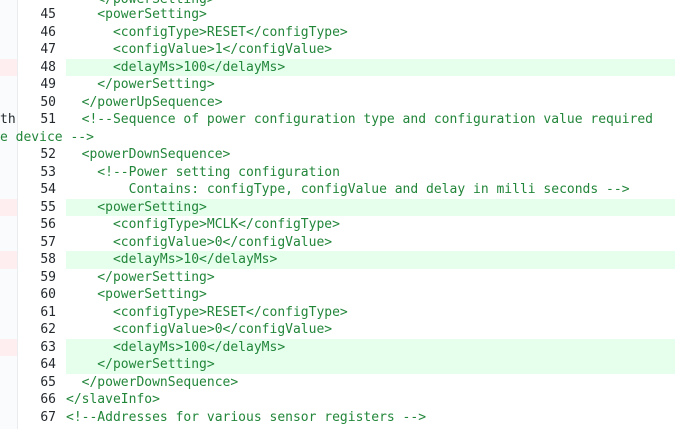  Describe the element at coordinates (113, 399) in the screenshot. I see `code-text: </slaveInfo>` at that location.